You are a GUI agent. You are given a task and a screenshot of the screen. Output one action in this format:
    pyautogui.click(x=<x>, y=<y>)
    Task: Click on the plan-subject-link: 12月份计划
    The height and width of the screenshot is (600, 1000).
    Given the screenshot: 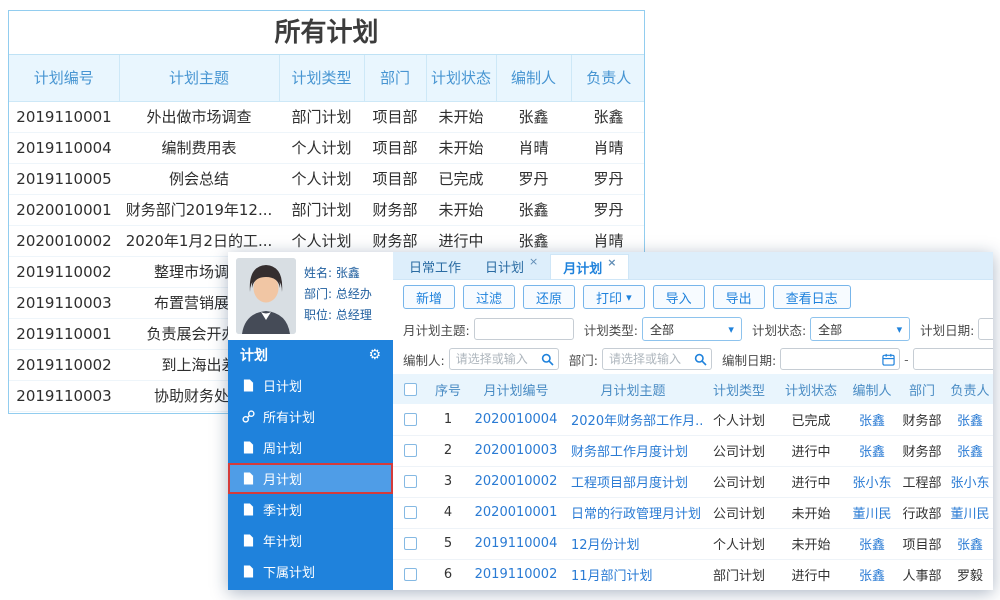 What is the action you would take?
    pyautogui.click(x=605, y=545)
    